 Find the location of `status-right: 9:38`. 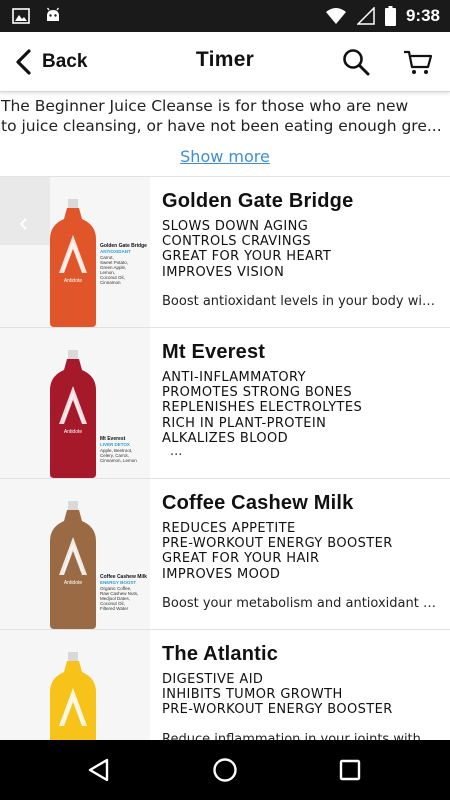

status-right: 9:38 is located at coordinates (382, 16).